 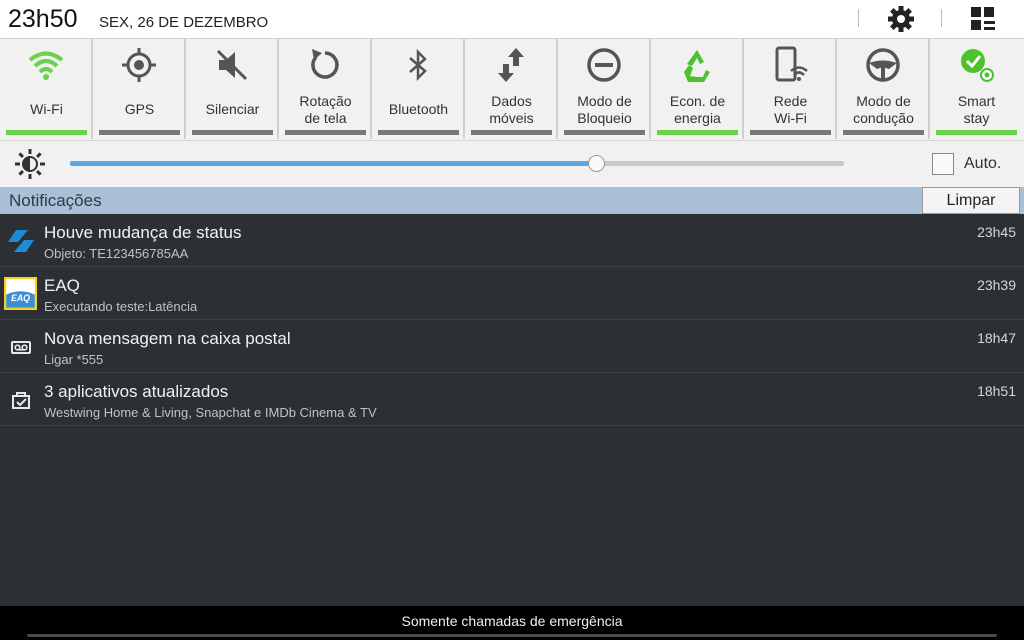 What do you see at coordinates (512, 200) in the screenshot?
I see `notifications-header: Notificações Limpar` at bounding box center [512, 200].